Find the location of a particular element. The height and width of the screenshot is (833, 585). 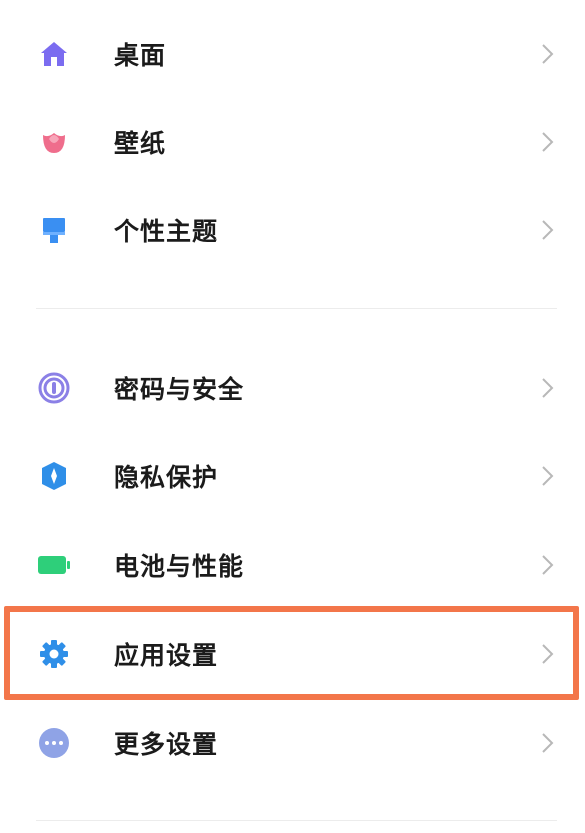

fingerprint-icon is located at coordinates (54, 388).